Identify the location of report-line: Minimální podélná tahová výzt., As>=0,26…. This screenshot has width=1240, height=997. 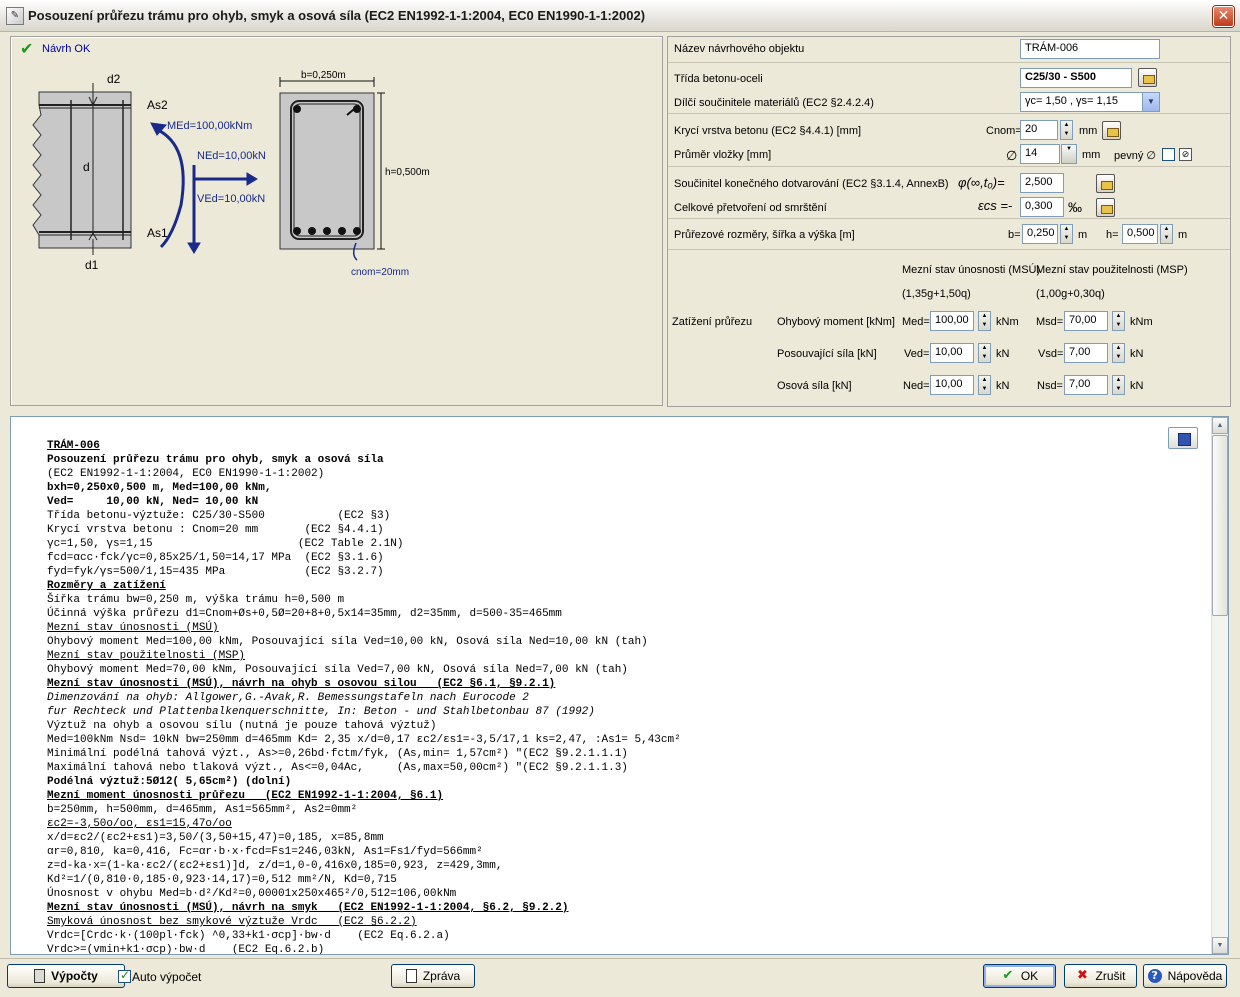
(337, 754).